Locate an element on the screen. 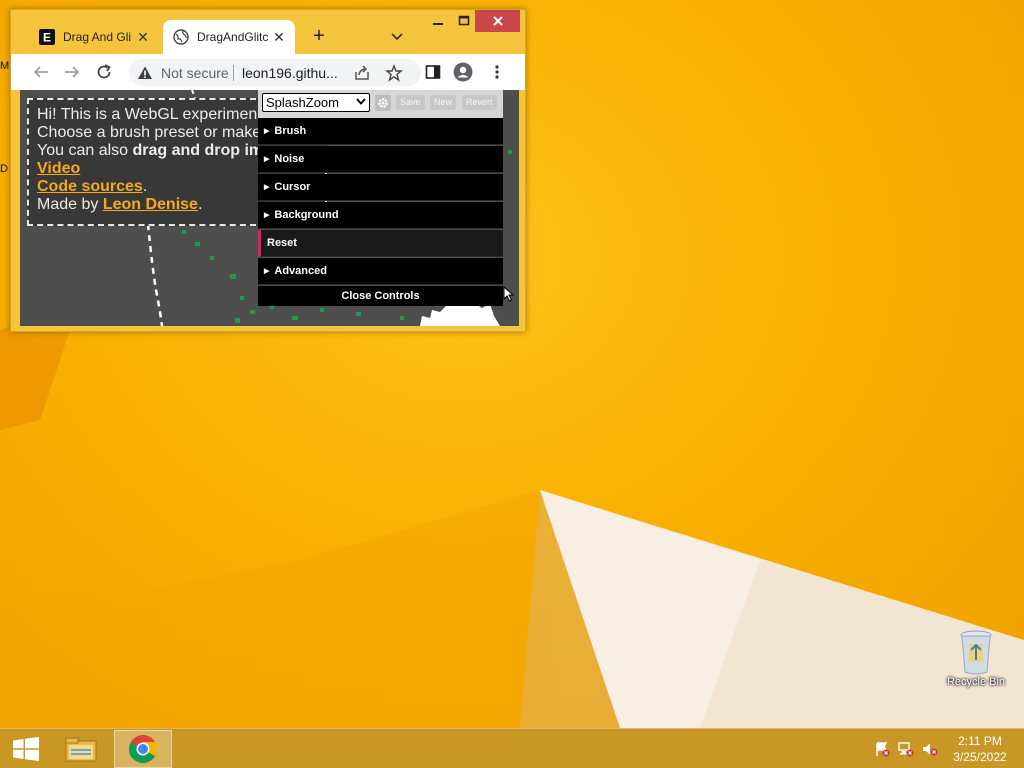  svg-text: E is located at coordinates (47, 38).